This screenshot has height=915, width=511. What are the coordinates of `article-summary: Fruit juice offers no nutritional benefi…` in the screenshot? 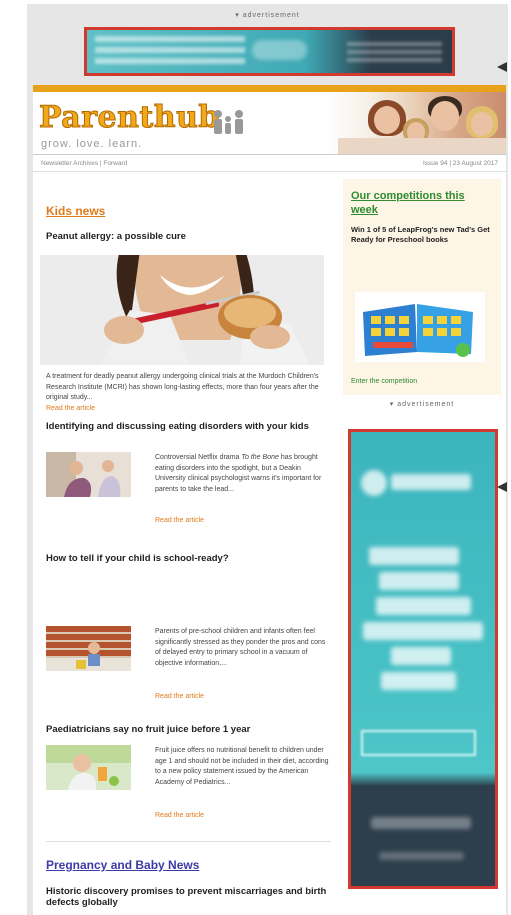 It's located at (242, 766).